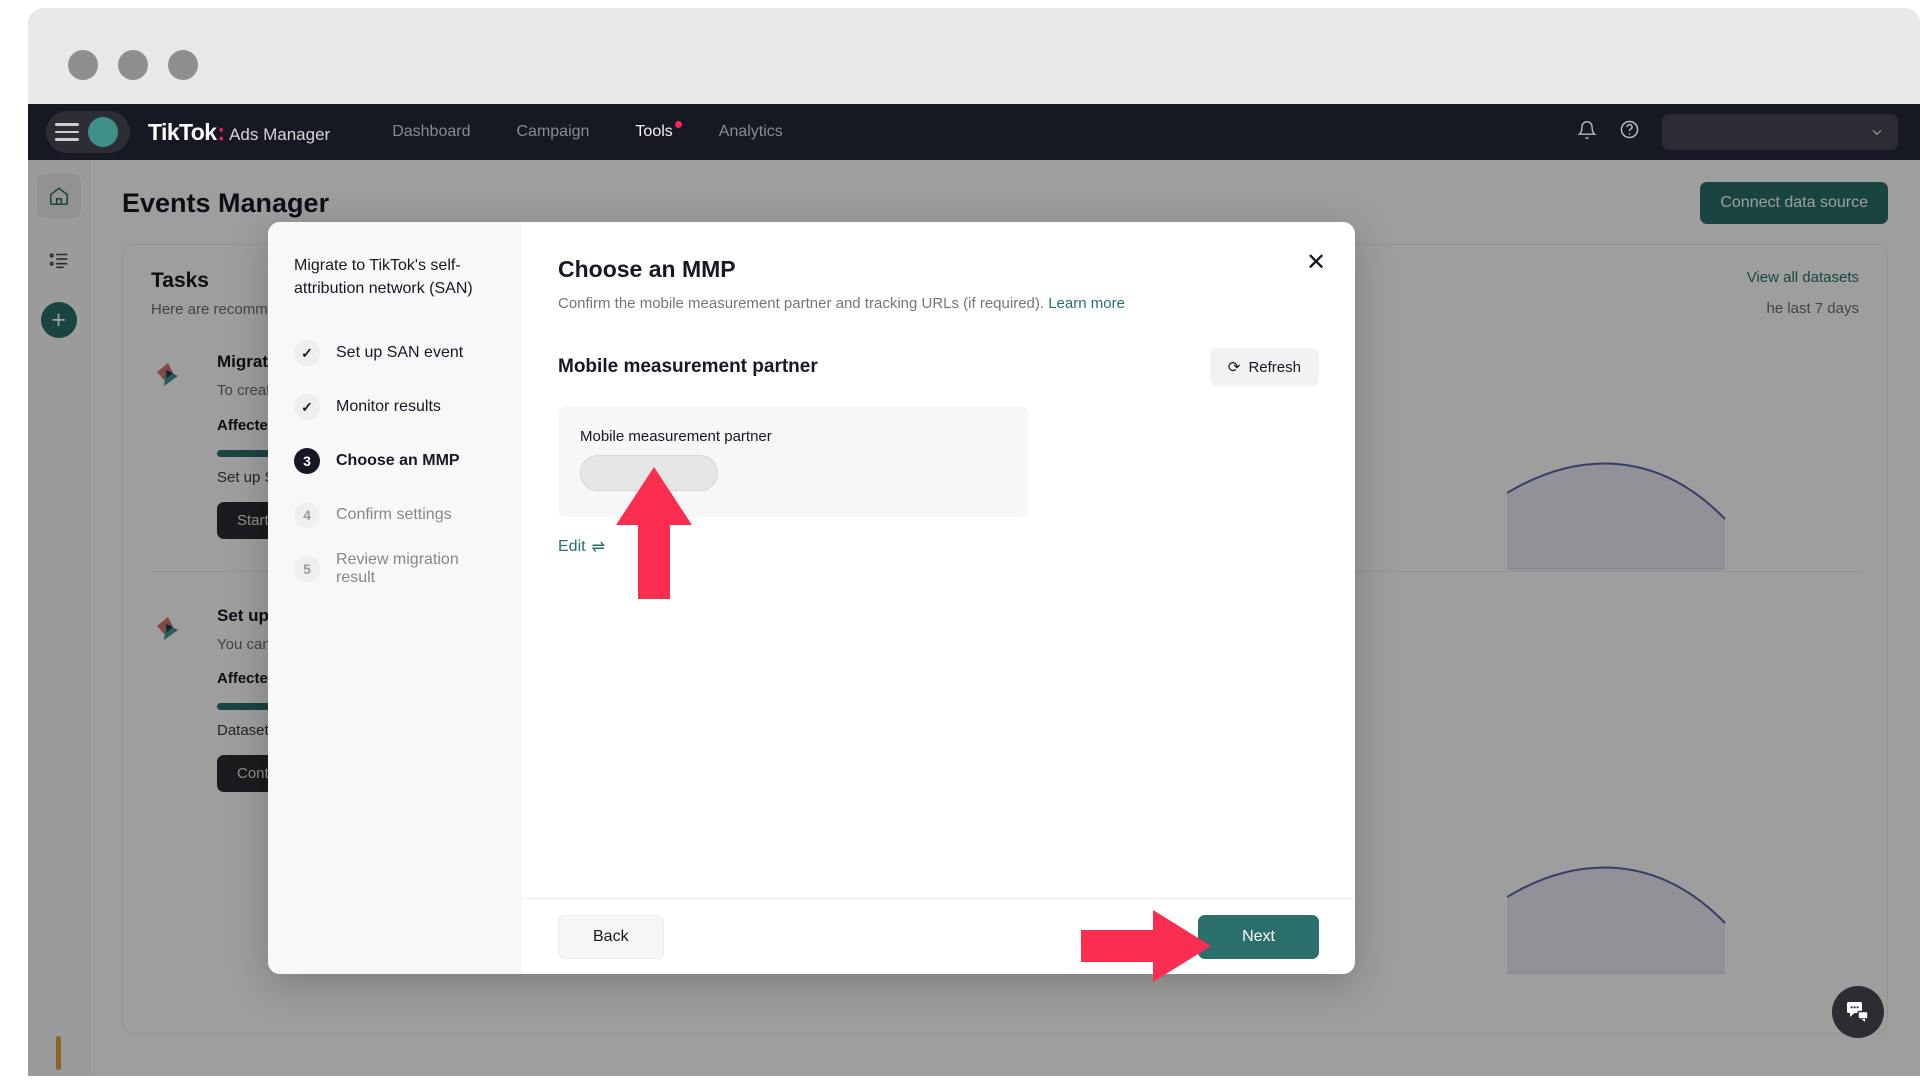 This screenshot has width=1920, height=1080. I want to click on swap-icon: ⇌, so click(598, 547).